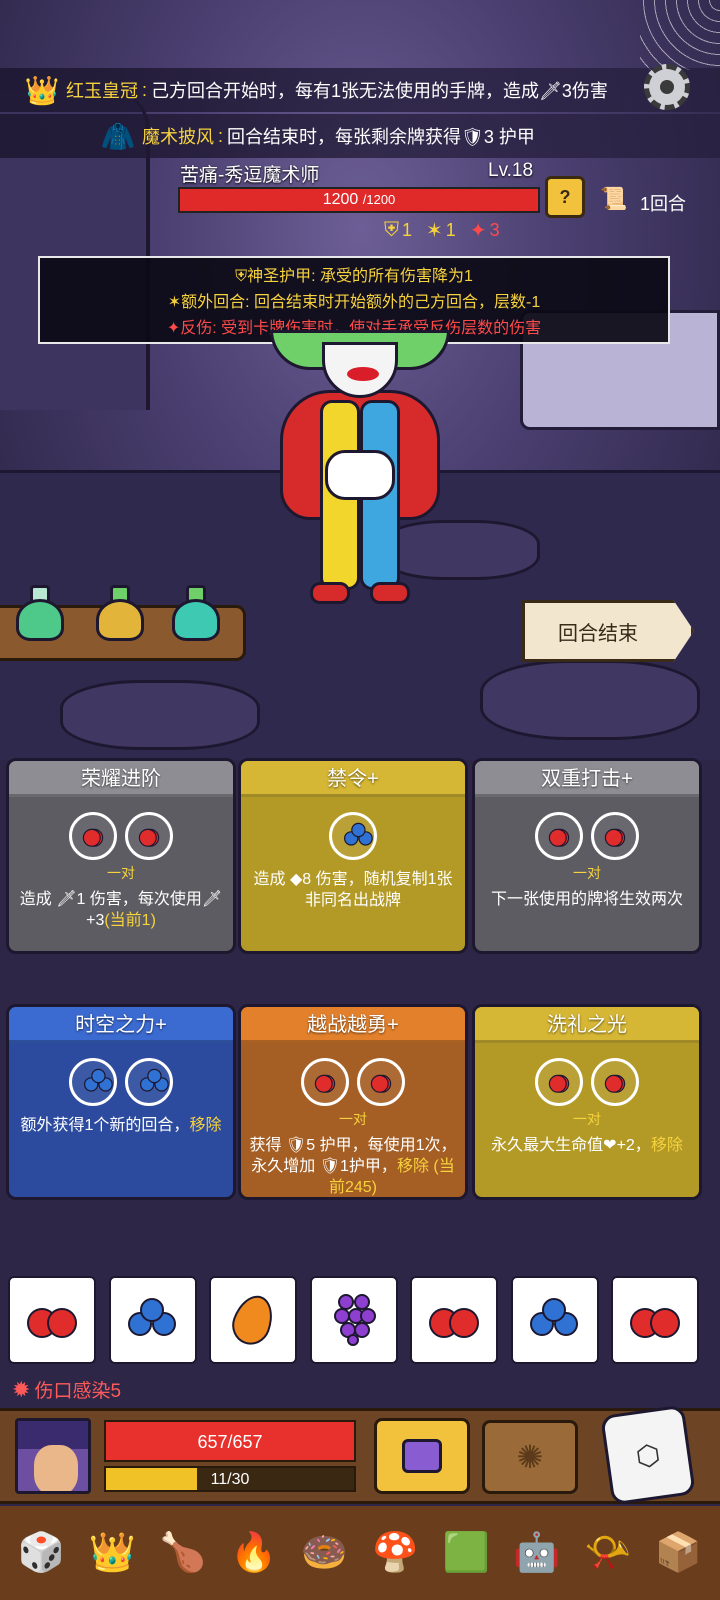  What do you see at coordinates (196, 615) in the screenshot?
I see `teal-jar-icon` at bounding box center [196, 615].